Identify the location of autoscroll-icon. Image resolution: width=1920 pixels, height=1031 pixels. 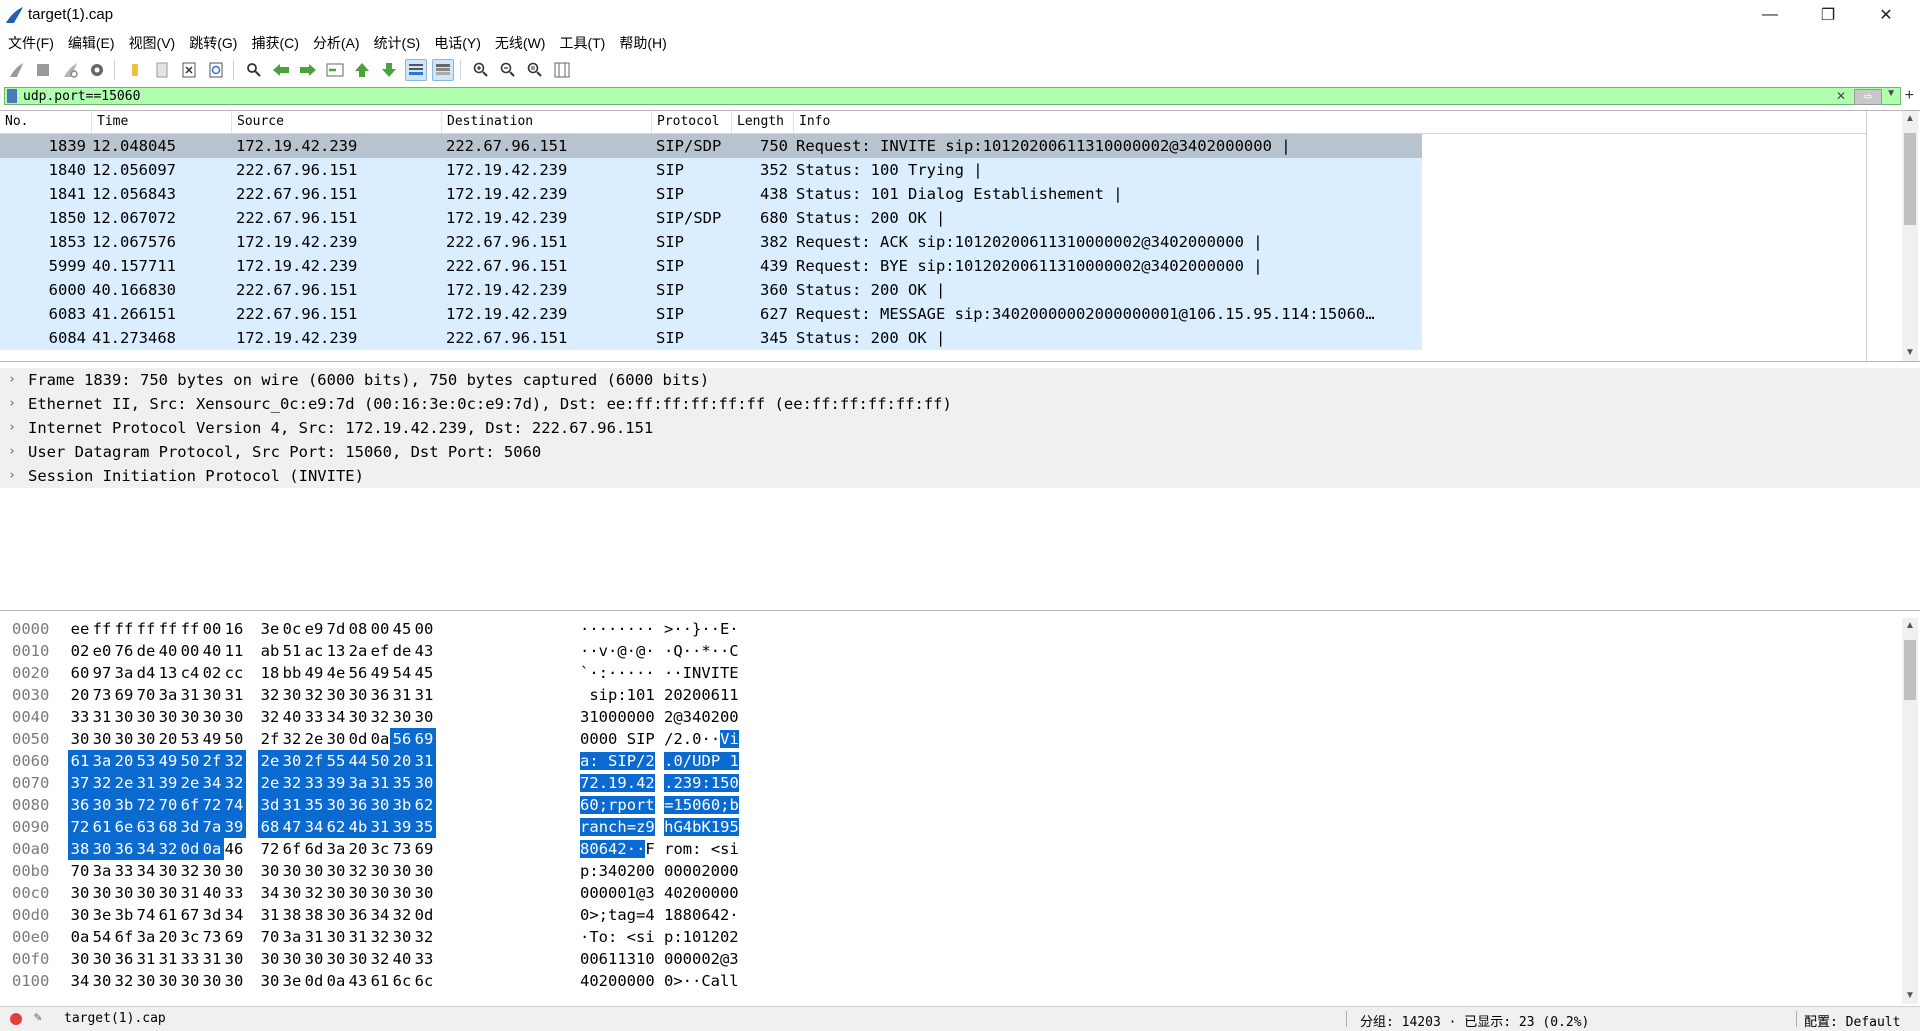
(416, 70).